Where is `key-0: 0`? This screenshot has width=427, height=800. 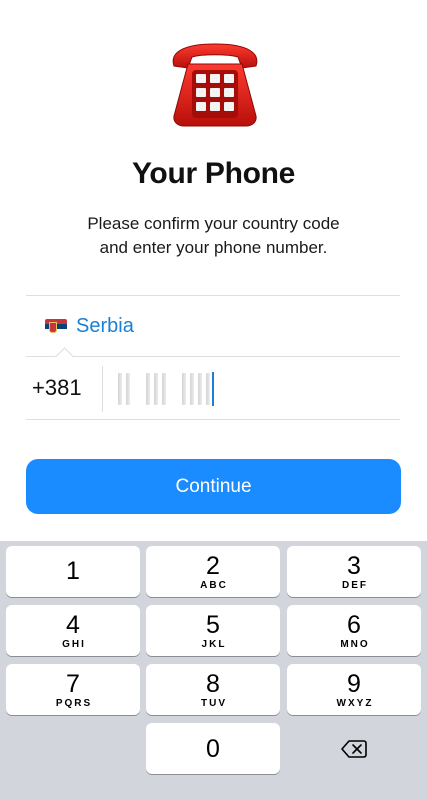 key-0: 0 is located at coordinates (213, 748).